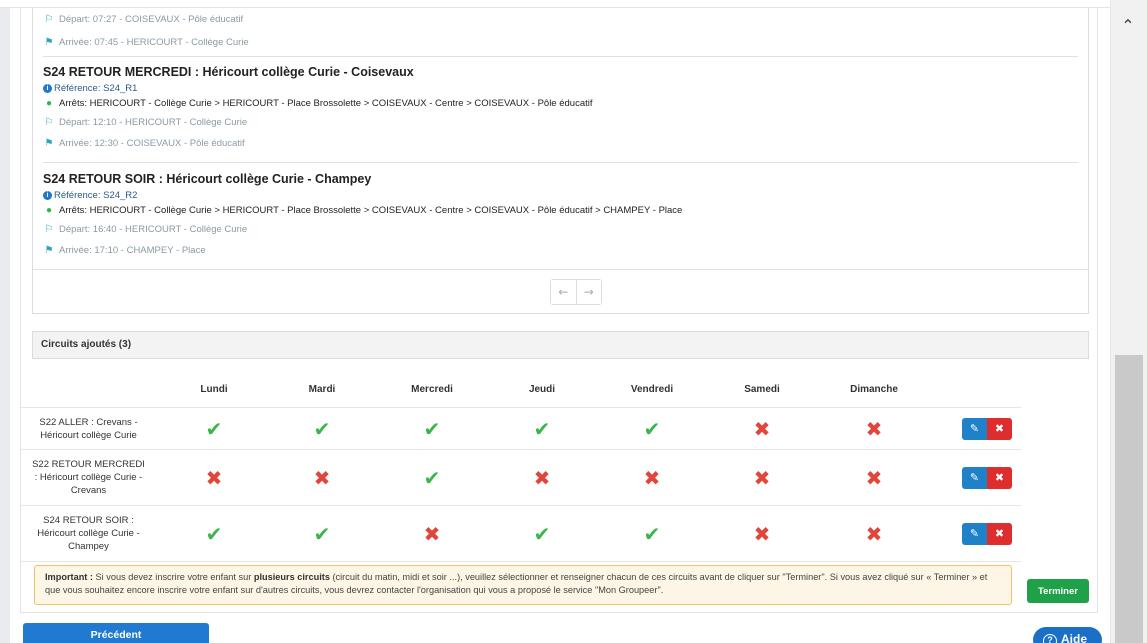 This screenshot has width=1147, height=643. Describe the element at coordinates (132, 250) in the screenshot. I see `arrival-text: Arrivée: 17:10 - CHAMPEY - Place` at that location.